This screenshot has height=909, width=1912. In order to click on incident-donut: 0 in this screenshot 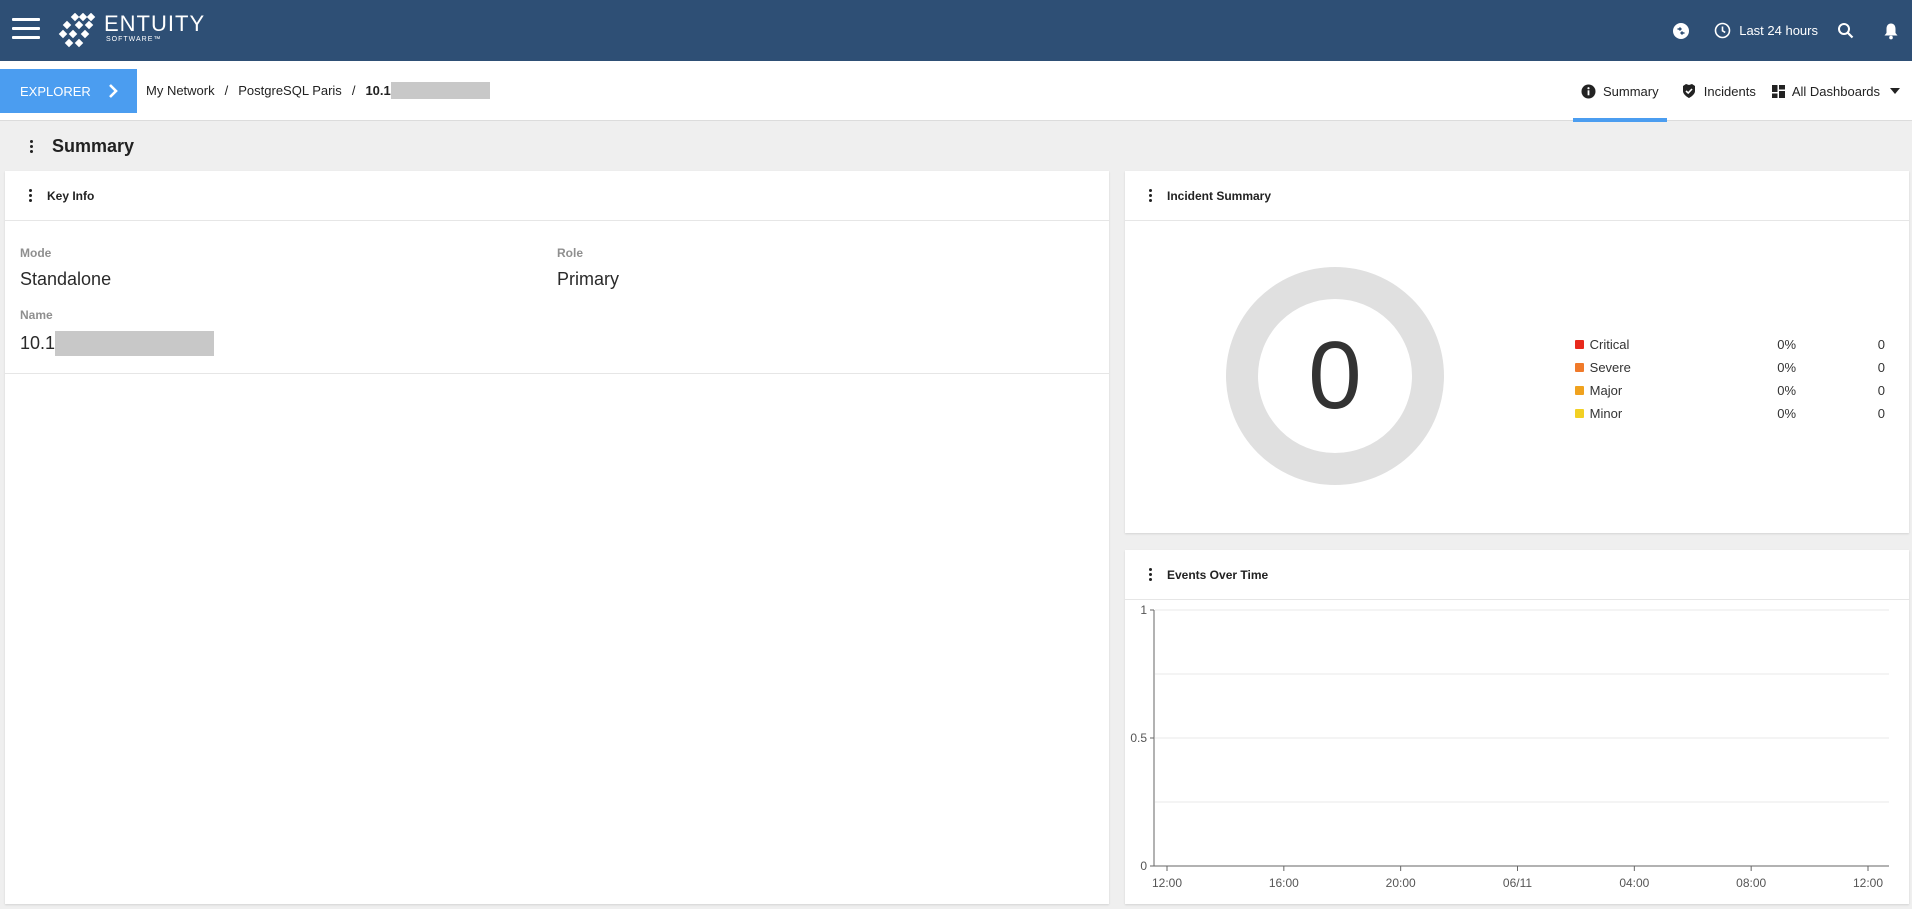, I will do `click(1335, 376)`.